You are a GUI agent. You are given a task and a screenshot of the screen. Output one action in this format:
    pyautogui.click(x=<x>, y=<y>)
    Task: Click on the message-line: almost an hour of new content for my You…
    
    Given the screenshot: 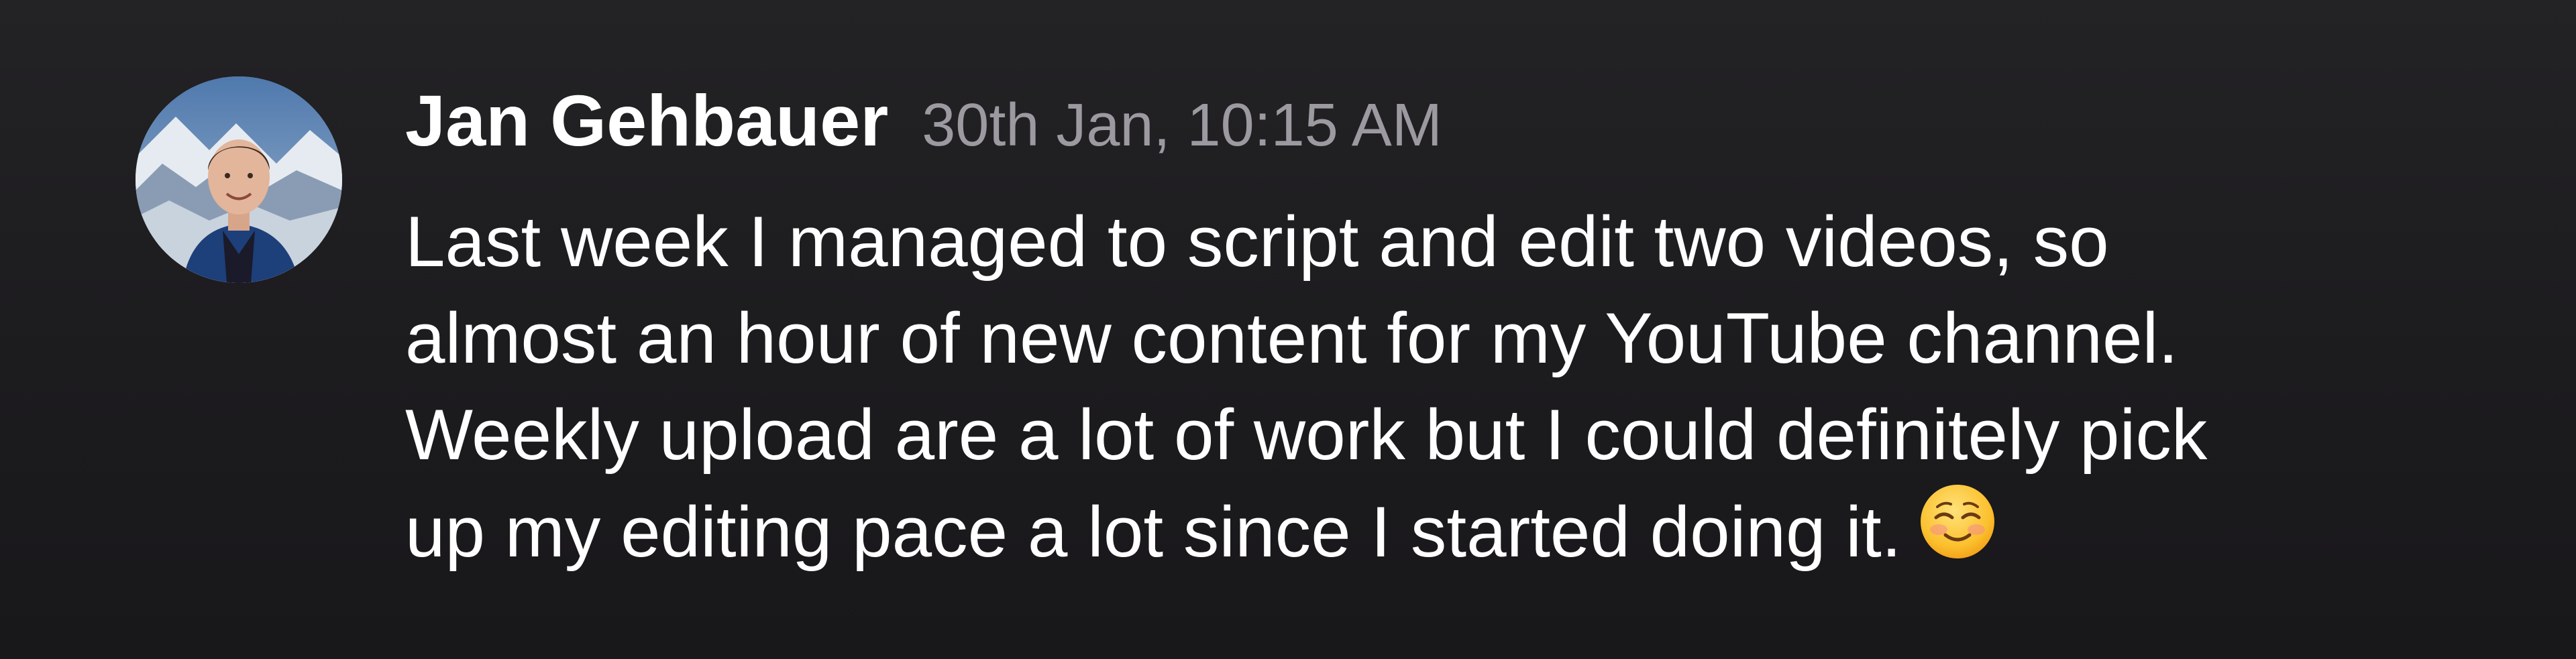 What is the action you would take?
    pyautogui.click(x=1291, y=338)
    